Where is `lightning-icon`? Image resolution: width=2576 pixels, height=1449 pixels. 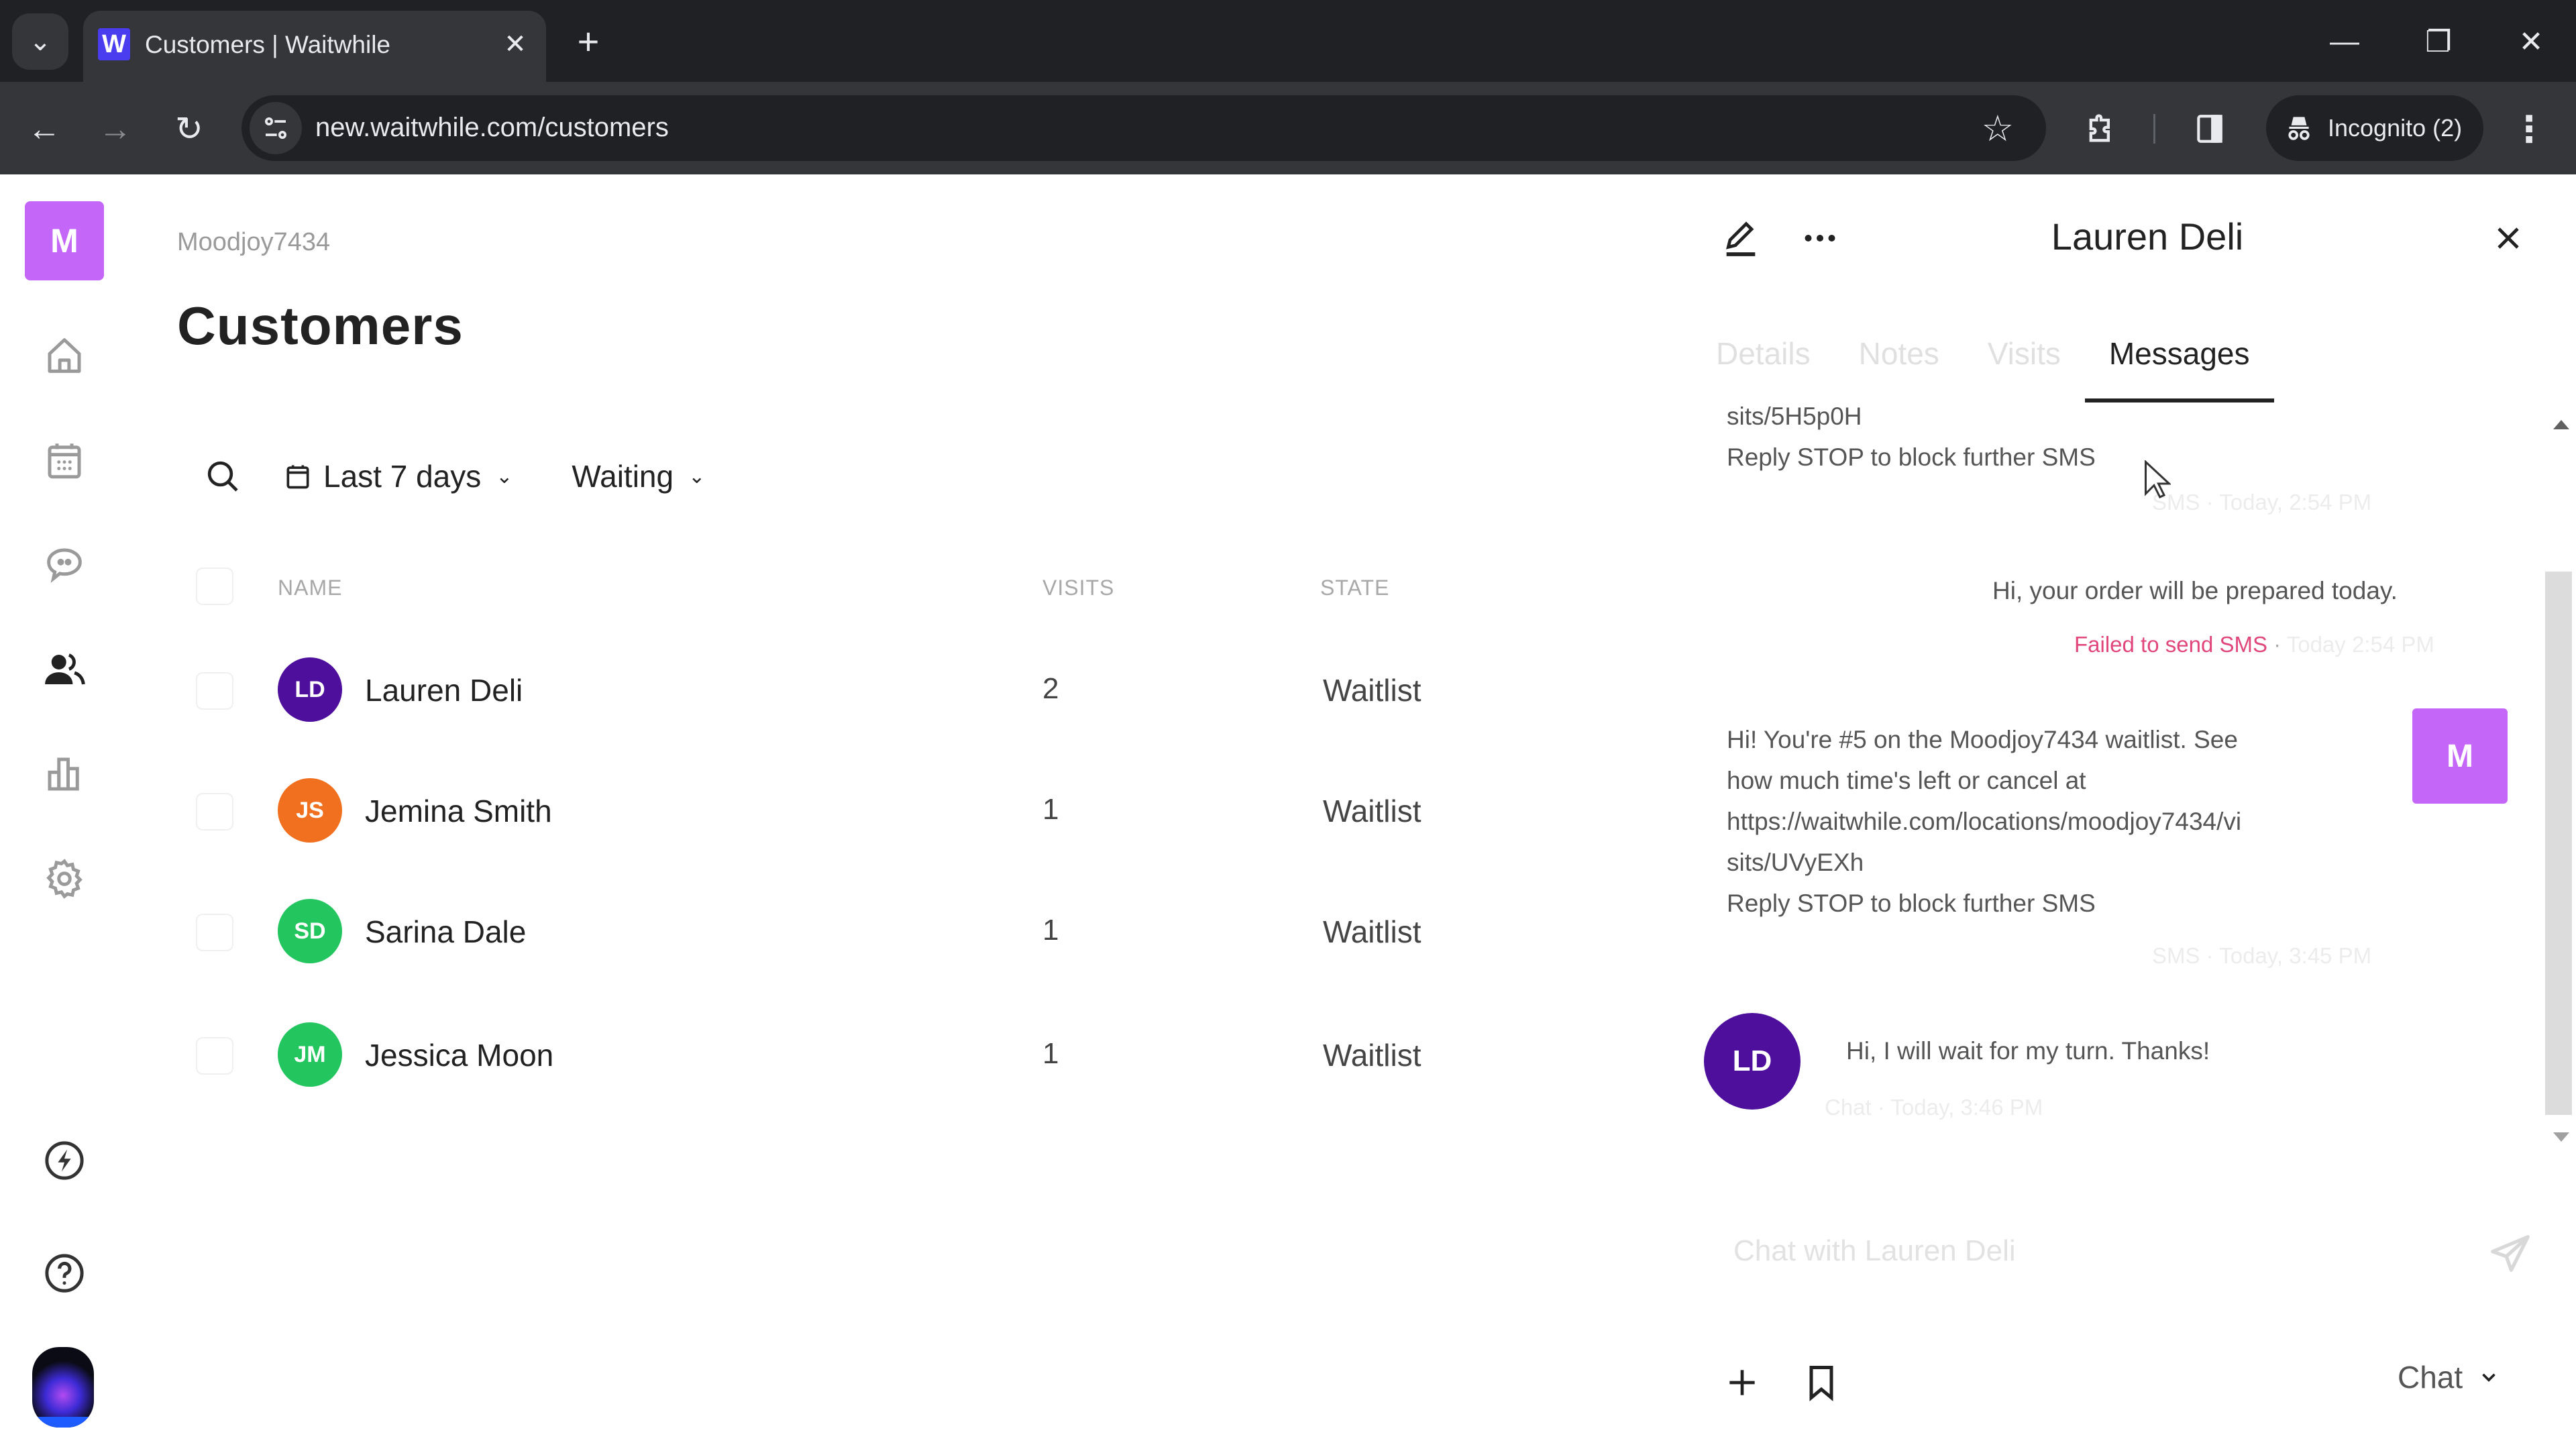 lightning-icon is located at coordinates (64, 1160).